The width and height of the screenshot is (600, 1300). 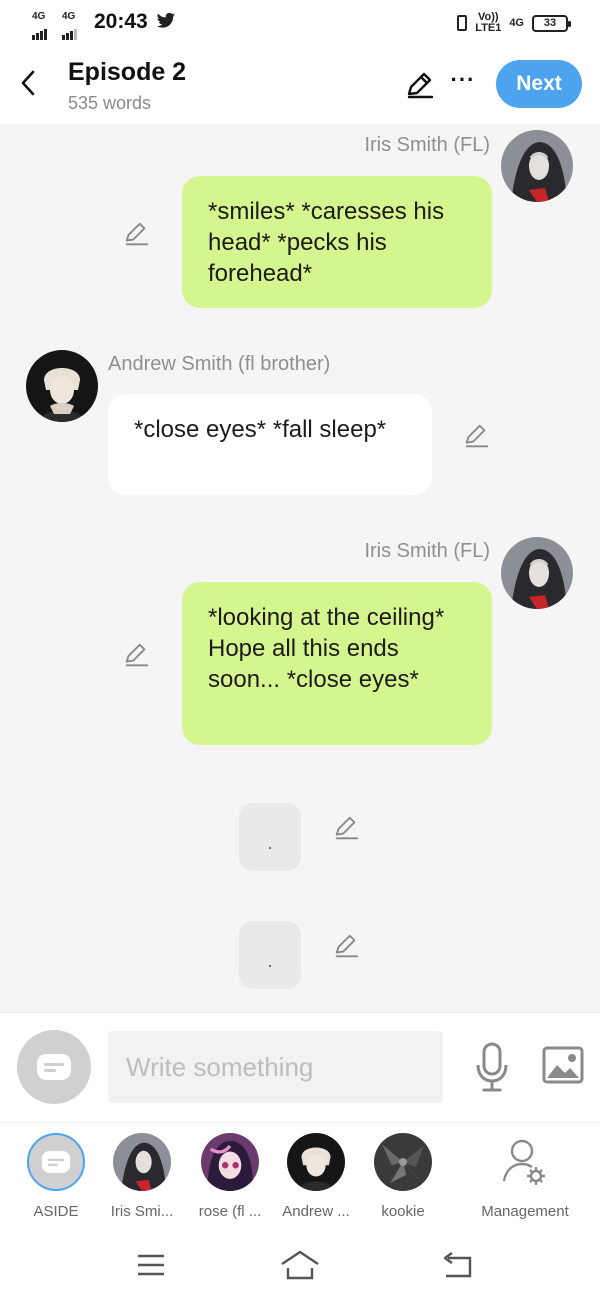 I want to click on character-kookie: kookie, so click(x=403, y=1176).